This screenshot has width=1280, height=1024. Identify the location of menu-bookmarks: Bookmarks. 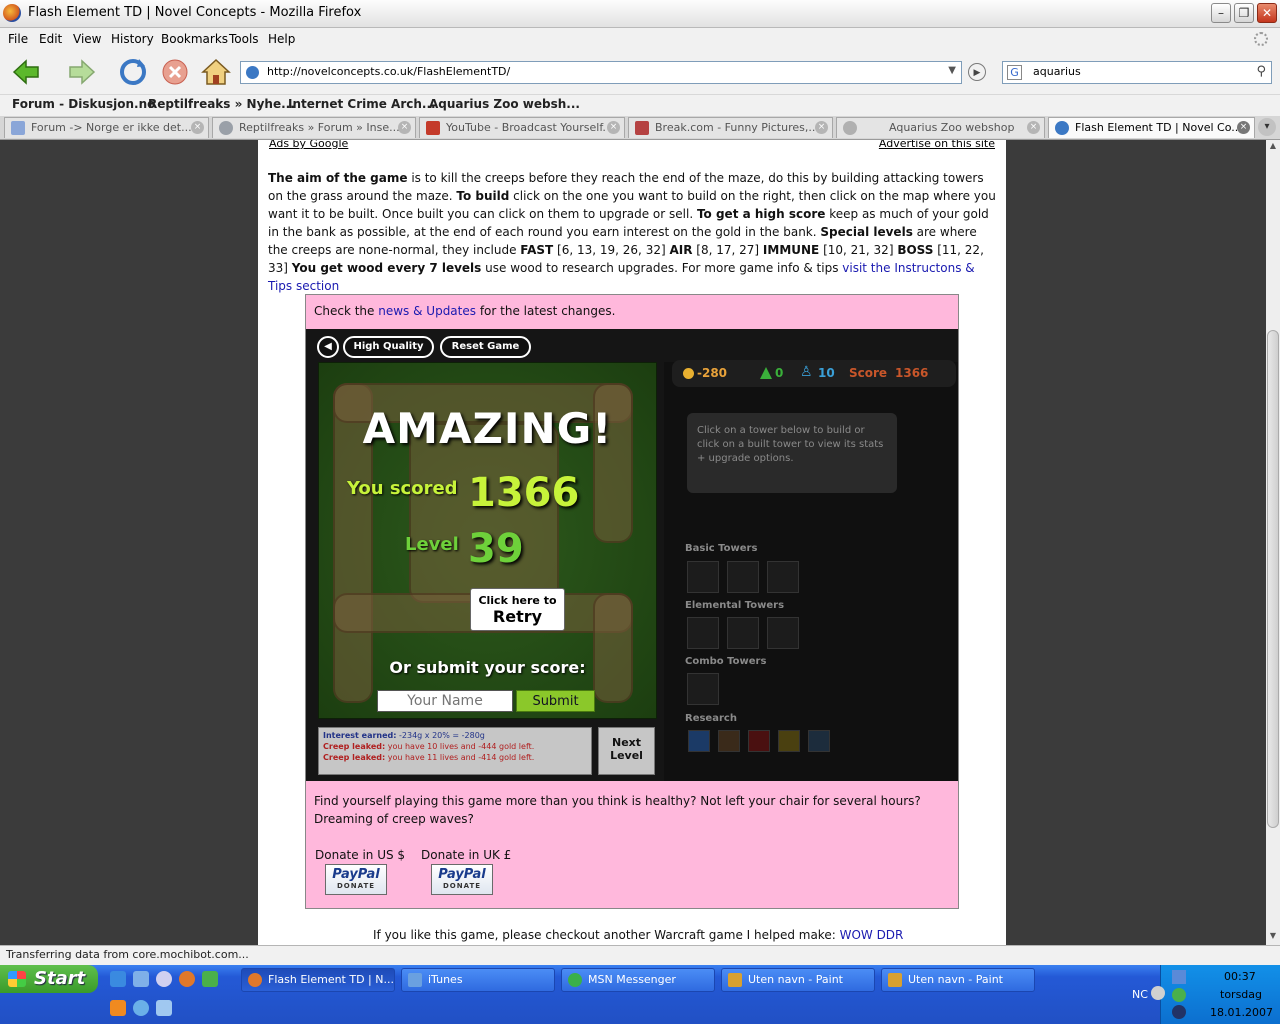
(194, 39).